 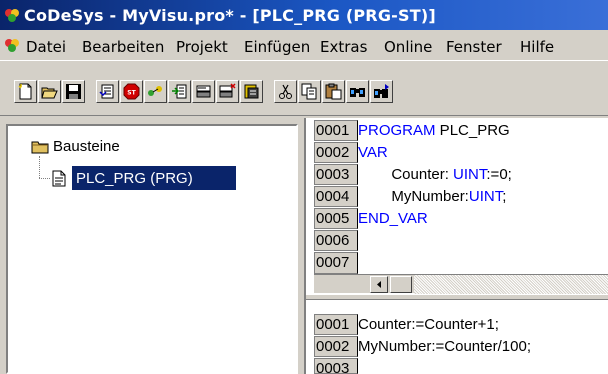 I want to click on step-icon, so click(x=251, y=91).